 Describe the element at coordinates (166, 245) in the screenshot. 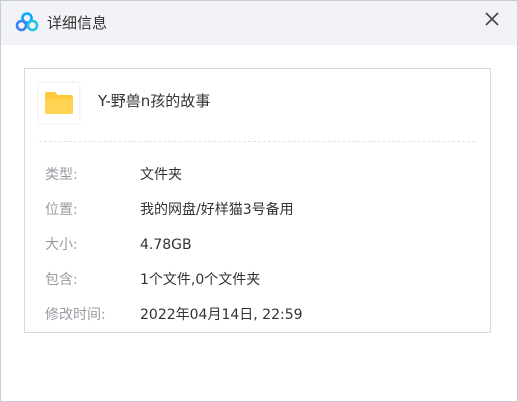

I see `size-value: 4.78GB` at that location.